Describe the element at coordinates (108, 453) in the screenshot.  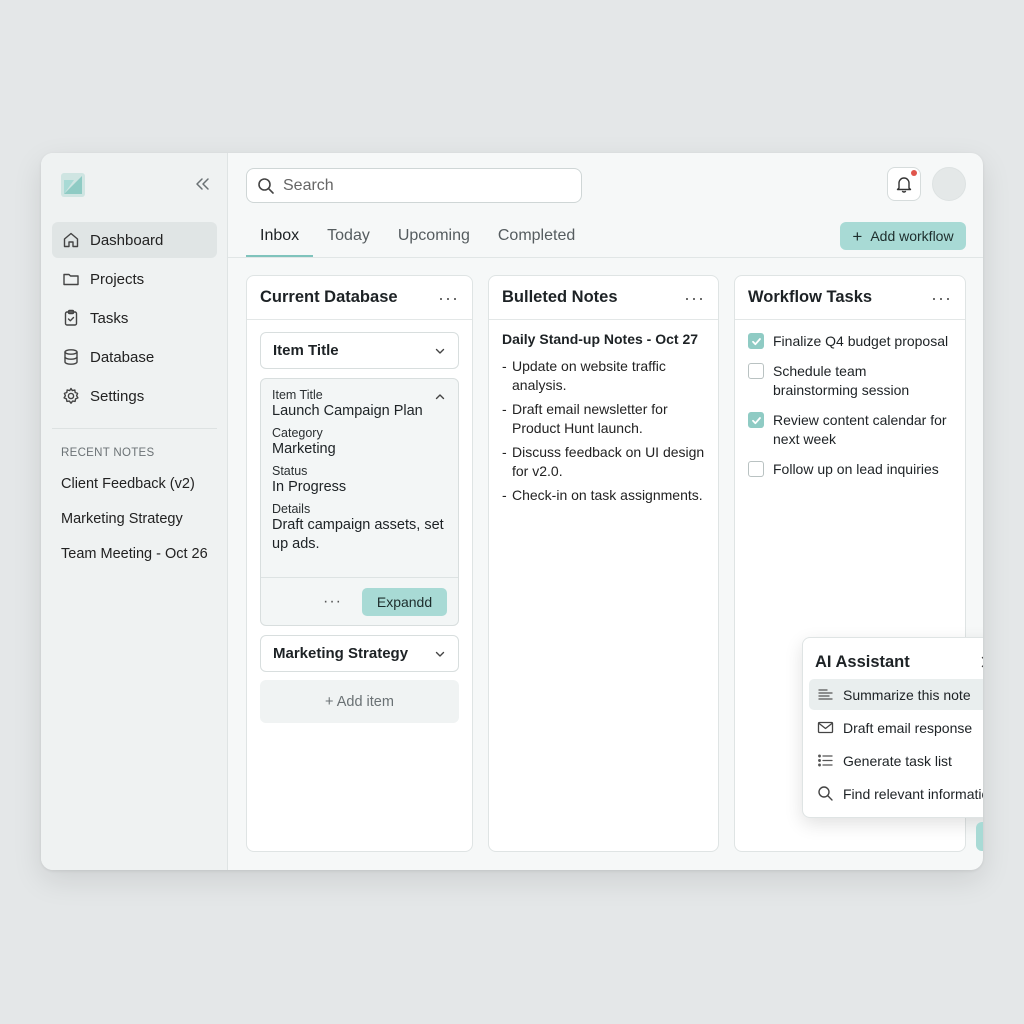
I see `recent-notes-heading: RECENT NOTES` at that location.